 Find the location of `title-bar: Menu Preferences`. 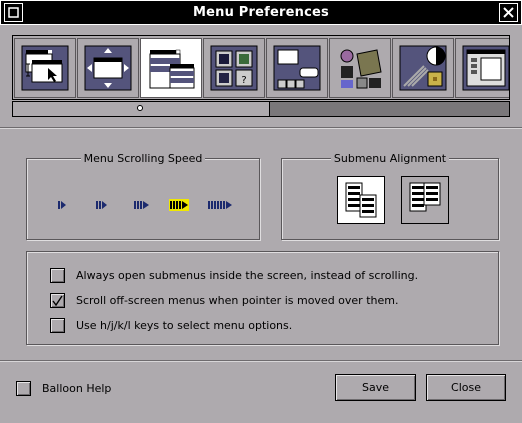

title-bar: Menu Preferences is located at coordinates (261, 12).